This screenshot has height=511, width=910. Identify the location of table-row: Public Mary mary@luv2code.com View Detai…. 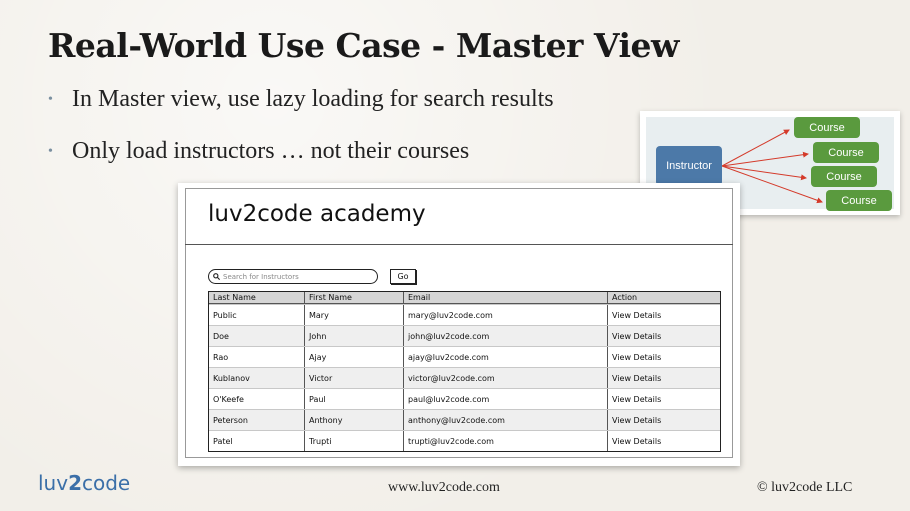
(464, 314).